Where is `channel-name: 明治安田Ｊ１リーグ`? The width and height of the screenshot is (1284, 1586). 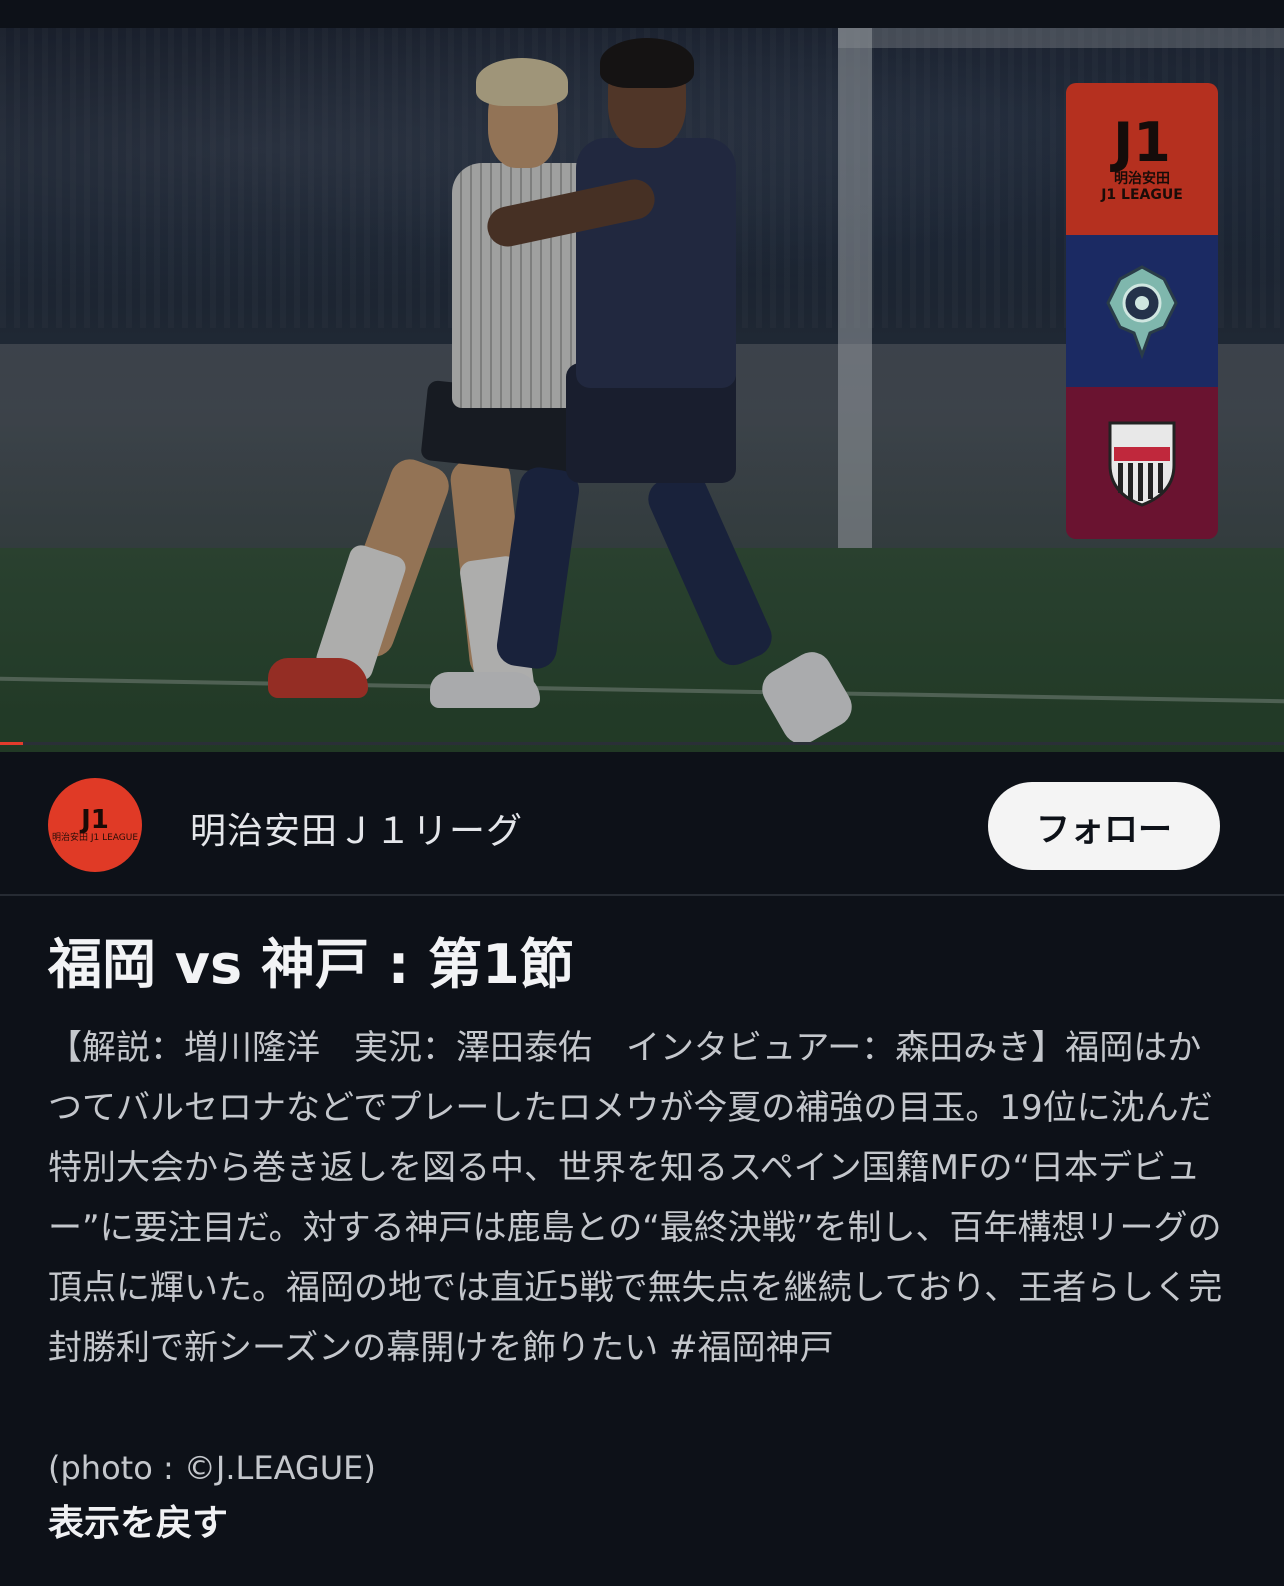 channel-name: 明治安田Ｊ１リーグ is located at coordinates (356, 828).